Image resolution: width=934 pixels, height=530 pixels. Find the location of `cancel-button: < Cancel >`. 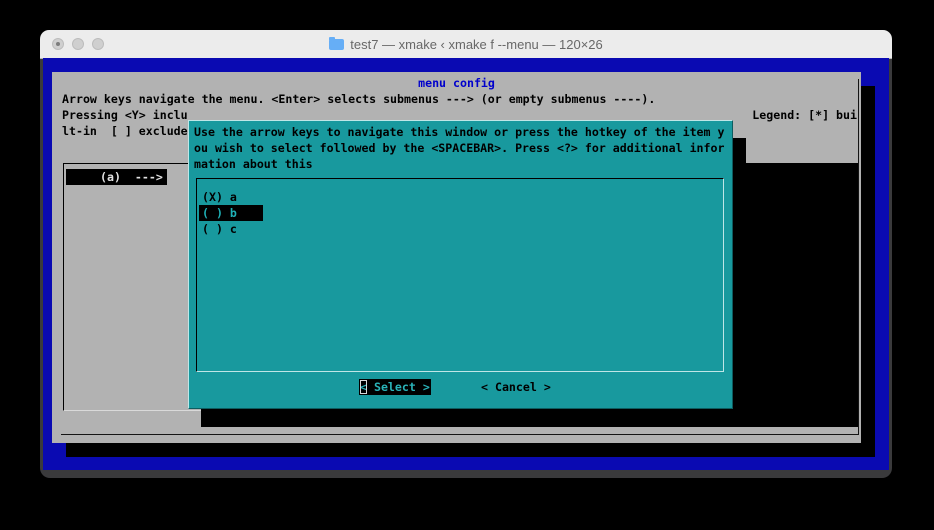

cancel-button: < Cancel > is located at coordinates (516, 387).